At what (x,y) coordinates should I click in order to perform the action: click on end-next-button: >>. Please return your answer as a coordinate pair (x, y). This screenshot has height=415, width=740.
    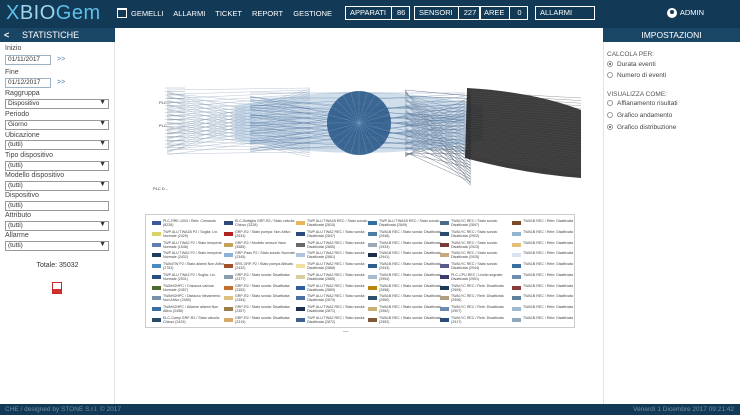
    Looking at the image, I should click on (61, 82).